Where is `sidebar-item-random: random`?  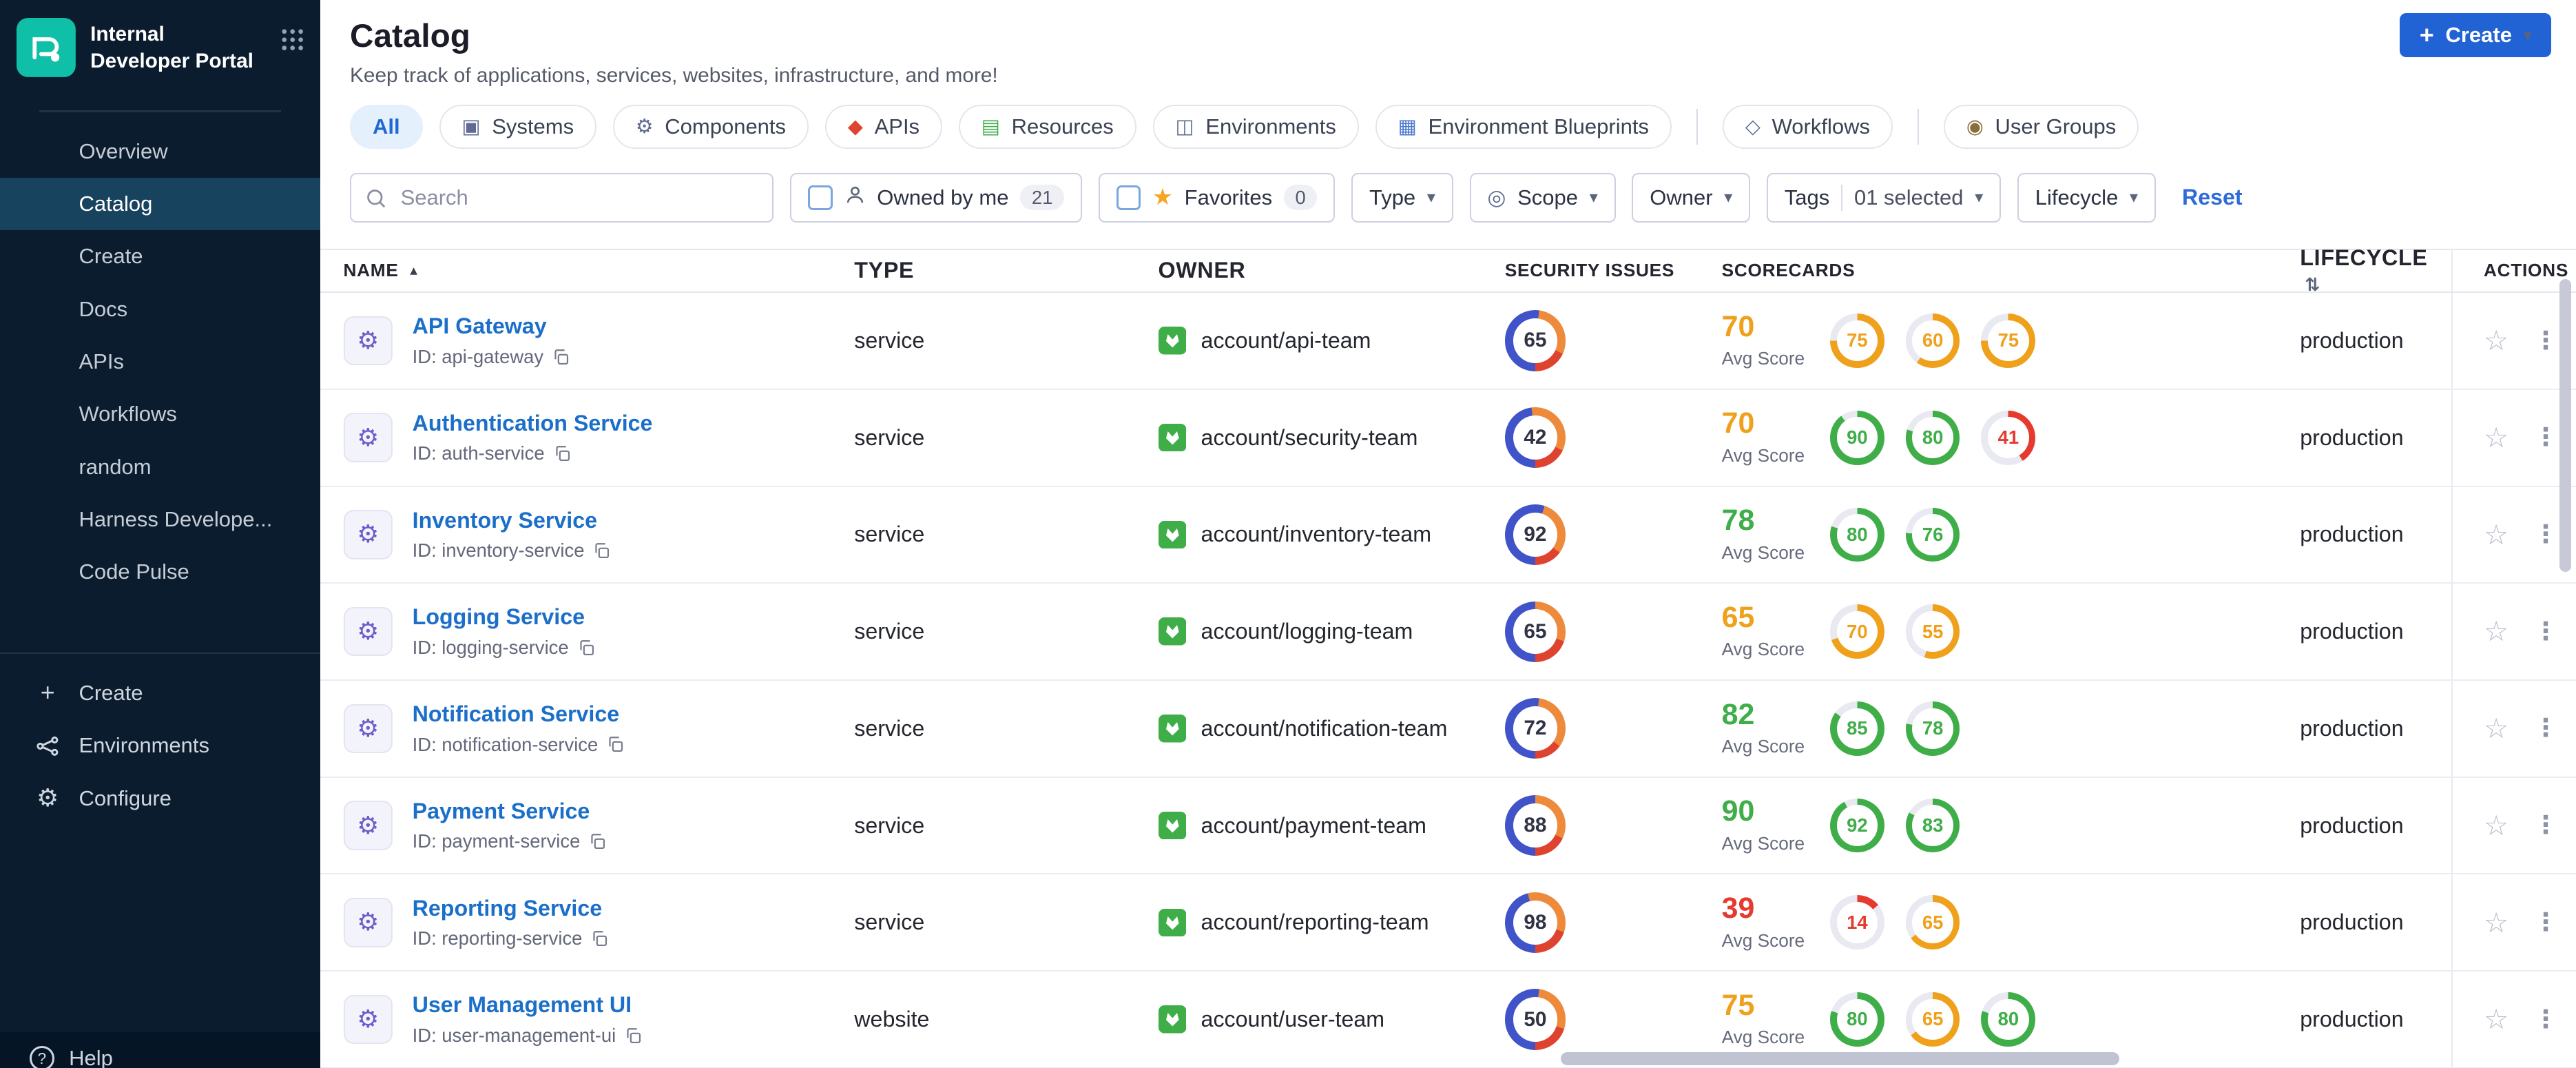 sidebar-item-random: random is located at coordinates (160, 467).